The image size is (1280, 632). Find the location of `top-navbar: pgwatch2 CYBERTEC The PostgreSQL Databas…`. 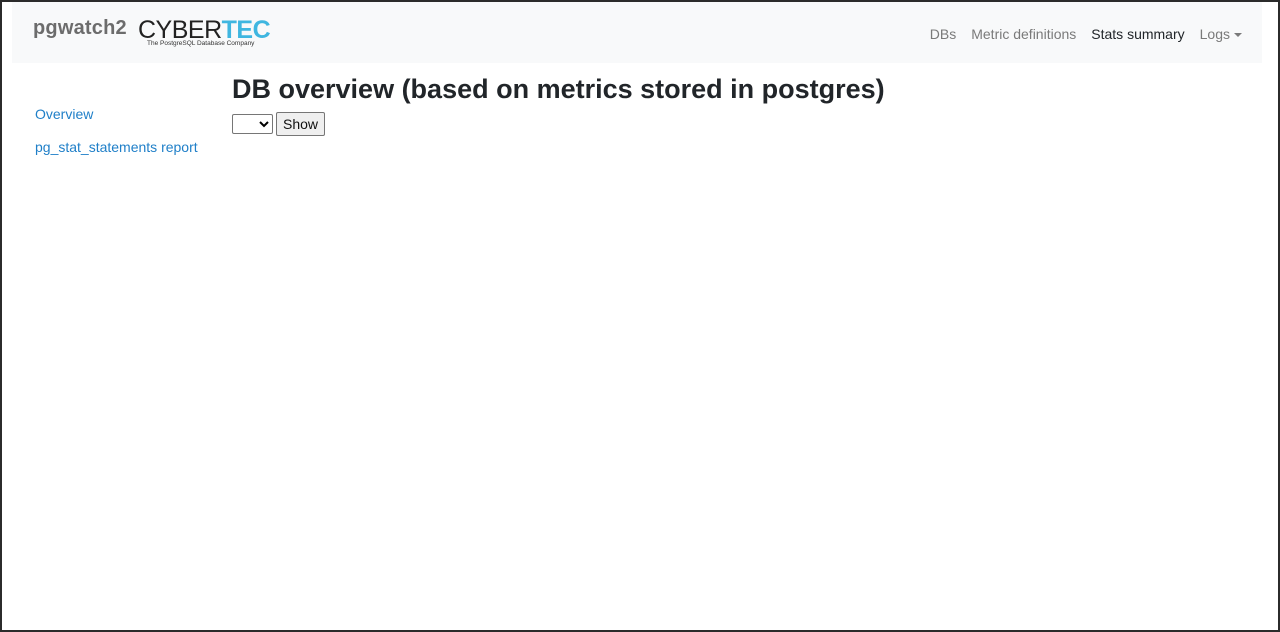

top-navbar: pgwatch2 CYBERTEC The PostgreSQL Databas… is located at coordinates (637, 32).